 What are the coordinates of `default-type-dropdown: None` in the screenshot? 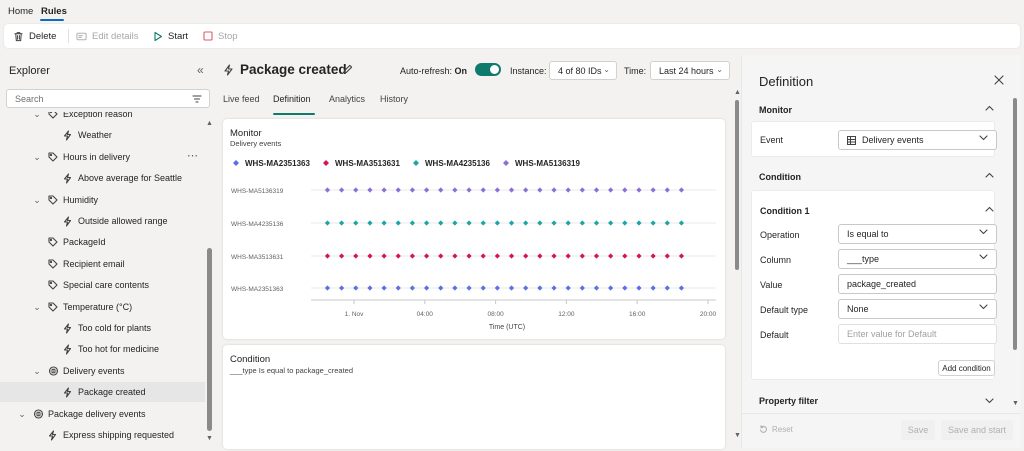 It's located at (917, 309).